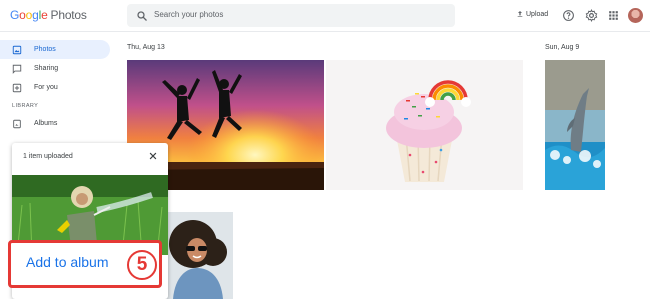 This screenshot has height=299, width=650. I want to click on plus-box-icon, so click(17, 87).